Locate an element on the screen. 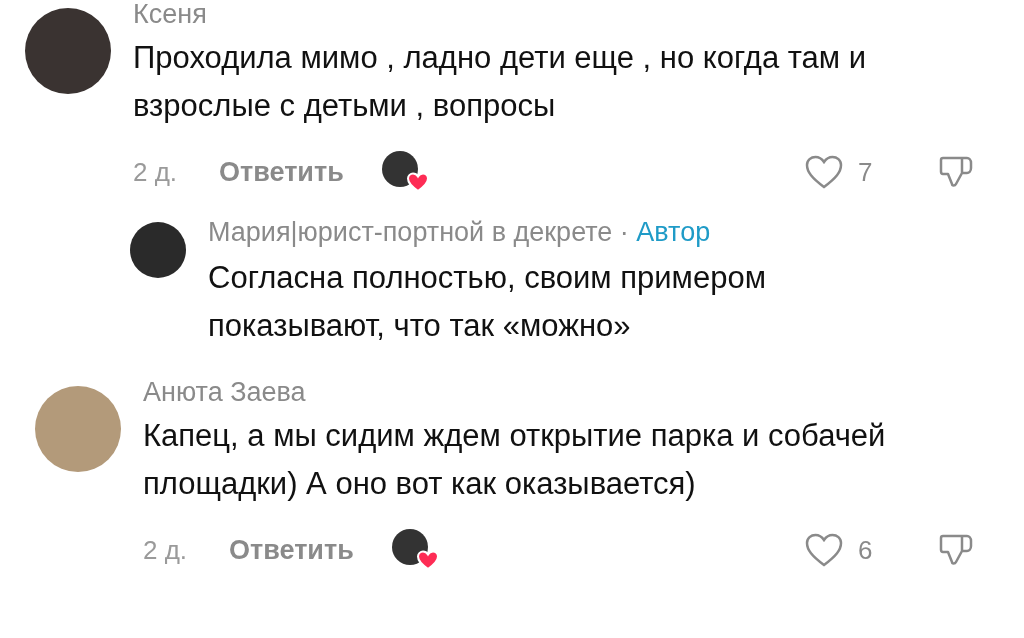  like-button: 7 is located at coordinates (871, 172).